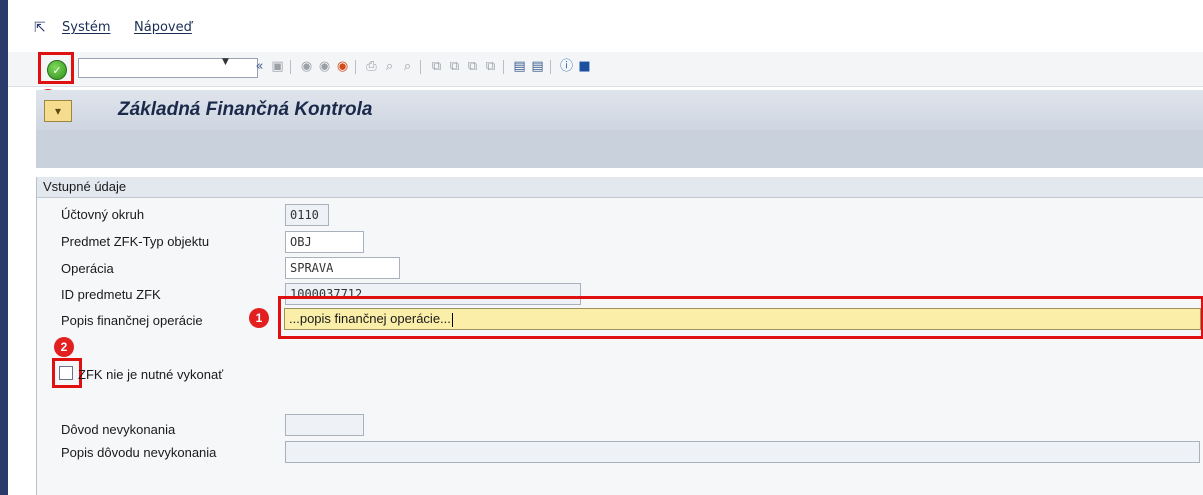 The width and height of the screenshot is (1203, 495). I want to click on command-dropdown-icon: ▼, so click(225, 62).